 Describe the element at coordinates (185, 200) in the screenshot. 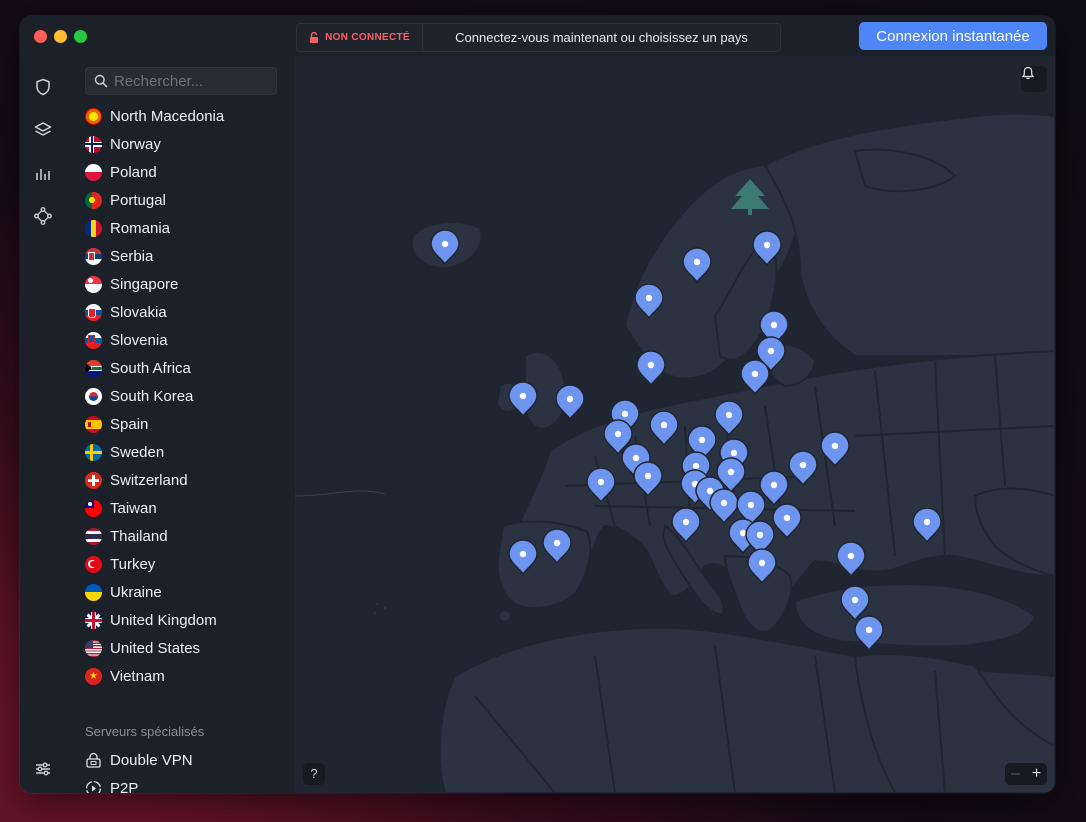

I see `country-item-portugal: Portugal` at that location.